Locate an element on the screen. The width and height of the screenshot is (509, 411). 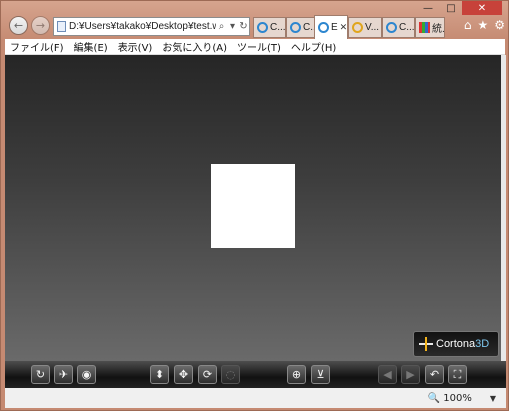
close-tab-icon: ✕ is located at coordinates (343, 27).